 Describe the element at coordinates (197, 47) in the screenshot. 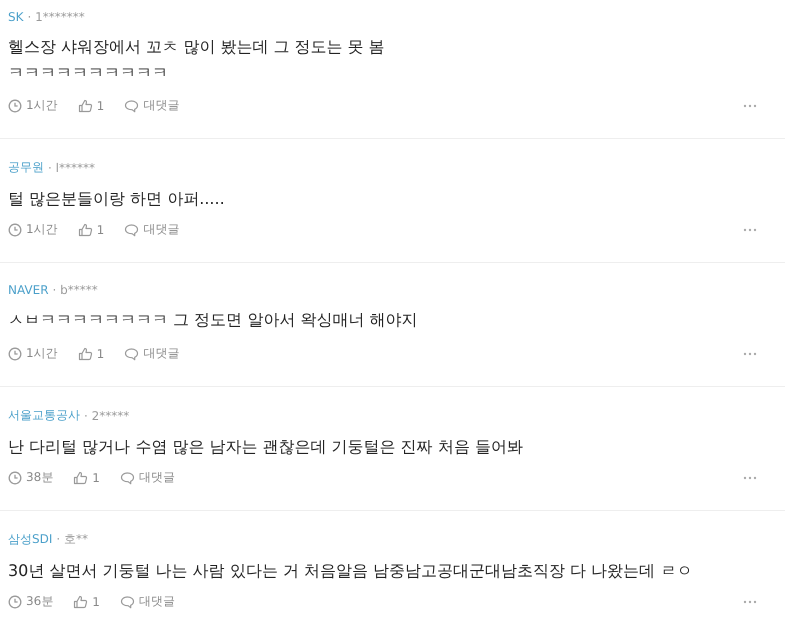

I see `comment-text: 헬스장 샤워장에서 꼬ㅊ 많이 봤는데 그 정도는 못 봄` at that location.